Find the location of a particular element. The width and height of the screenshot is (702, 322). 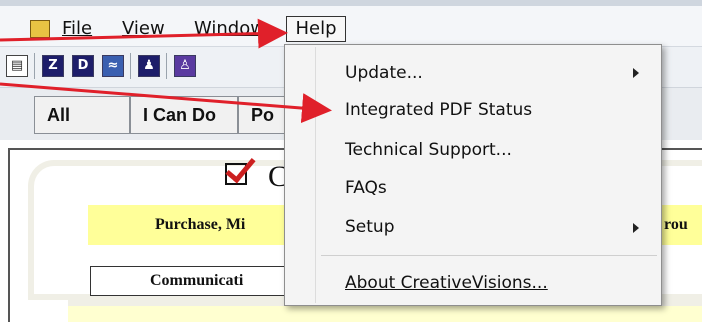

menu-file: File is located at coordinates (77, 28).